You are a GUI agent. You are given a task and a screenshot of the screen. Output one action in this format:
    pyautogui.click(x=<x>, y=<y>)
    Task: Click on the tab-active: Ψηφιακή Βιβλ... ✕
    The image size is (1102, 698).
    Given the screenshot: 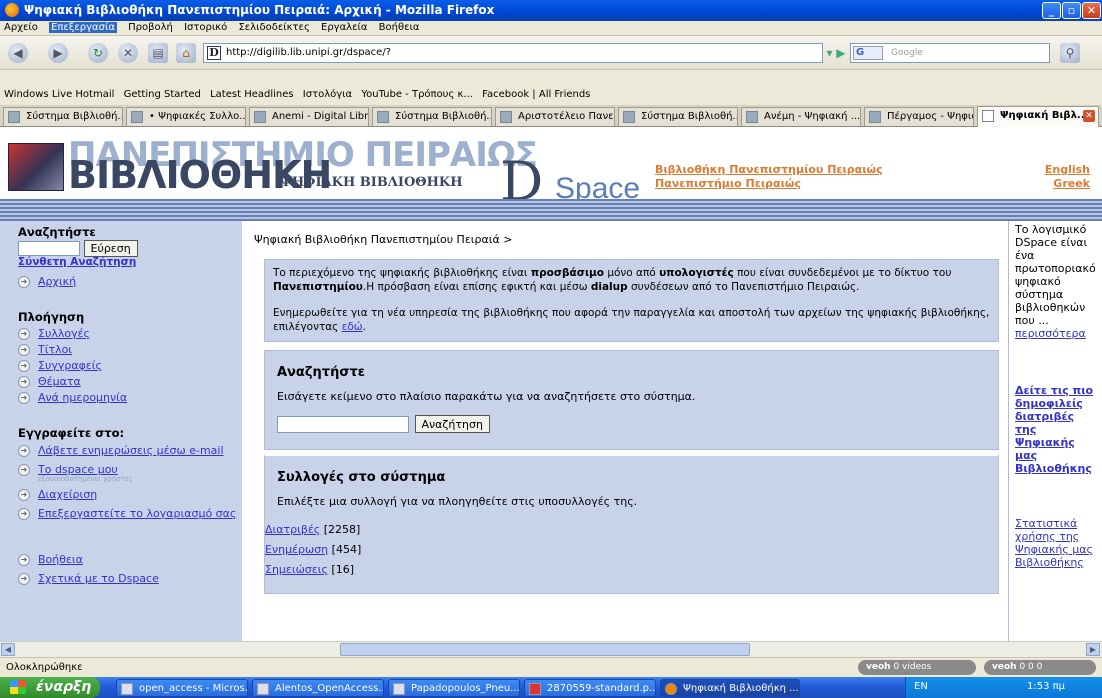 What is the action you would take?
    pyautogui.click(x=1038, y=116)
    